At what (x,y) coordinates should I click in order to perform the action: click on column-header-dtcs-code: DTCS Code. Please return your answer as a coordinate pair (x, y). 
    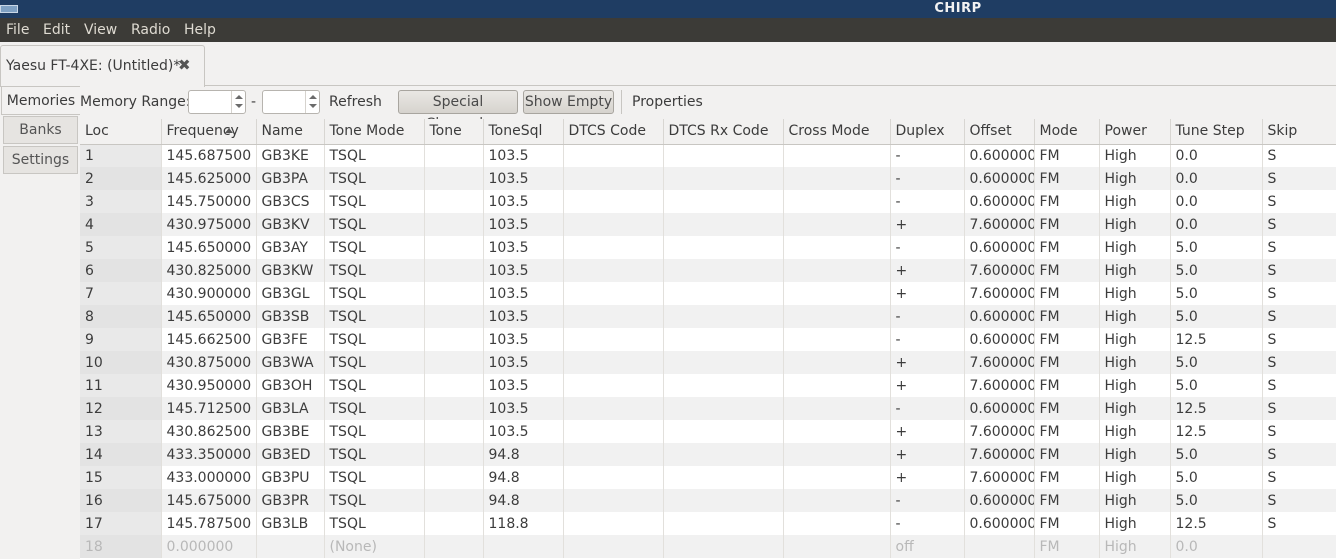
    Looking at the image, I should click on (613, 132).